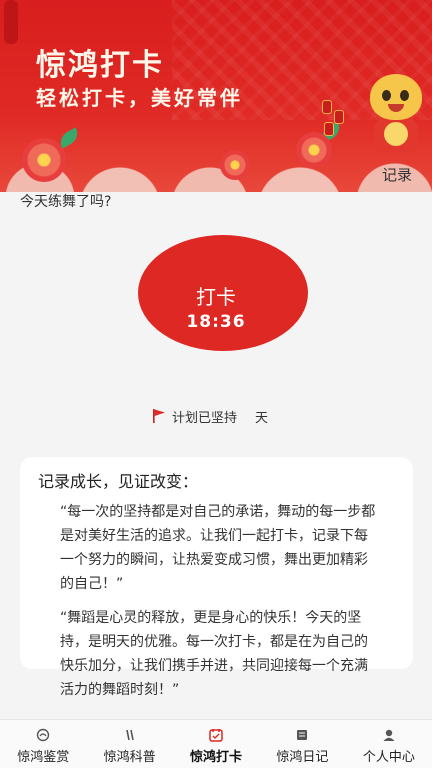  I want to click on science-icon, so click(129, 735).